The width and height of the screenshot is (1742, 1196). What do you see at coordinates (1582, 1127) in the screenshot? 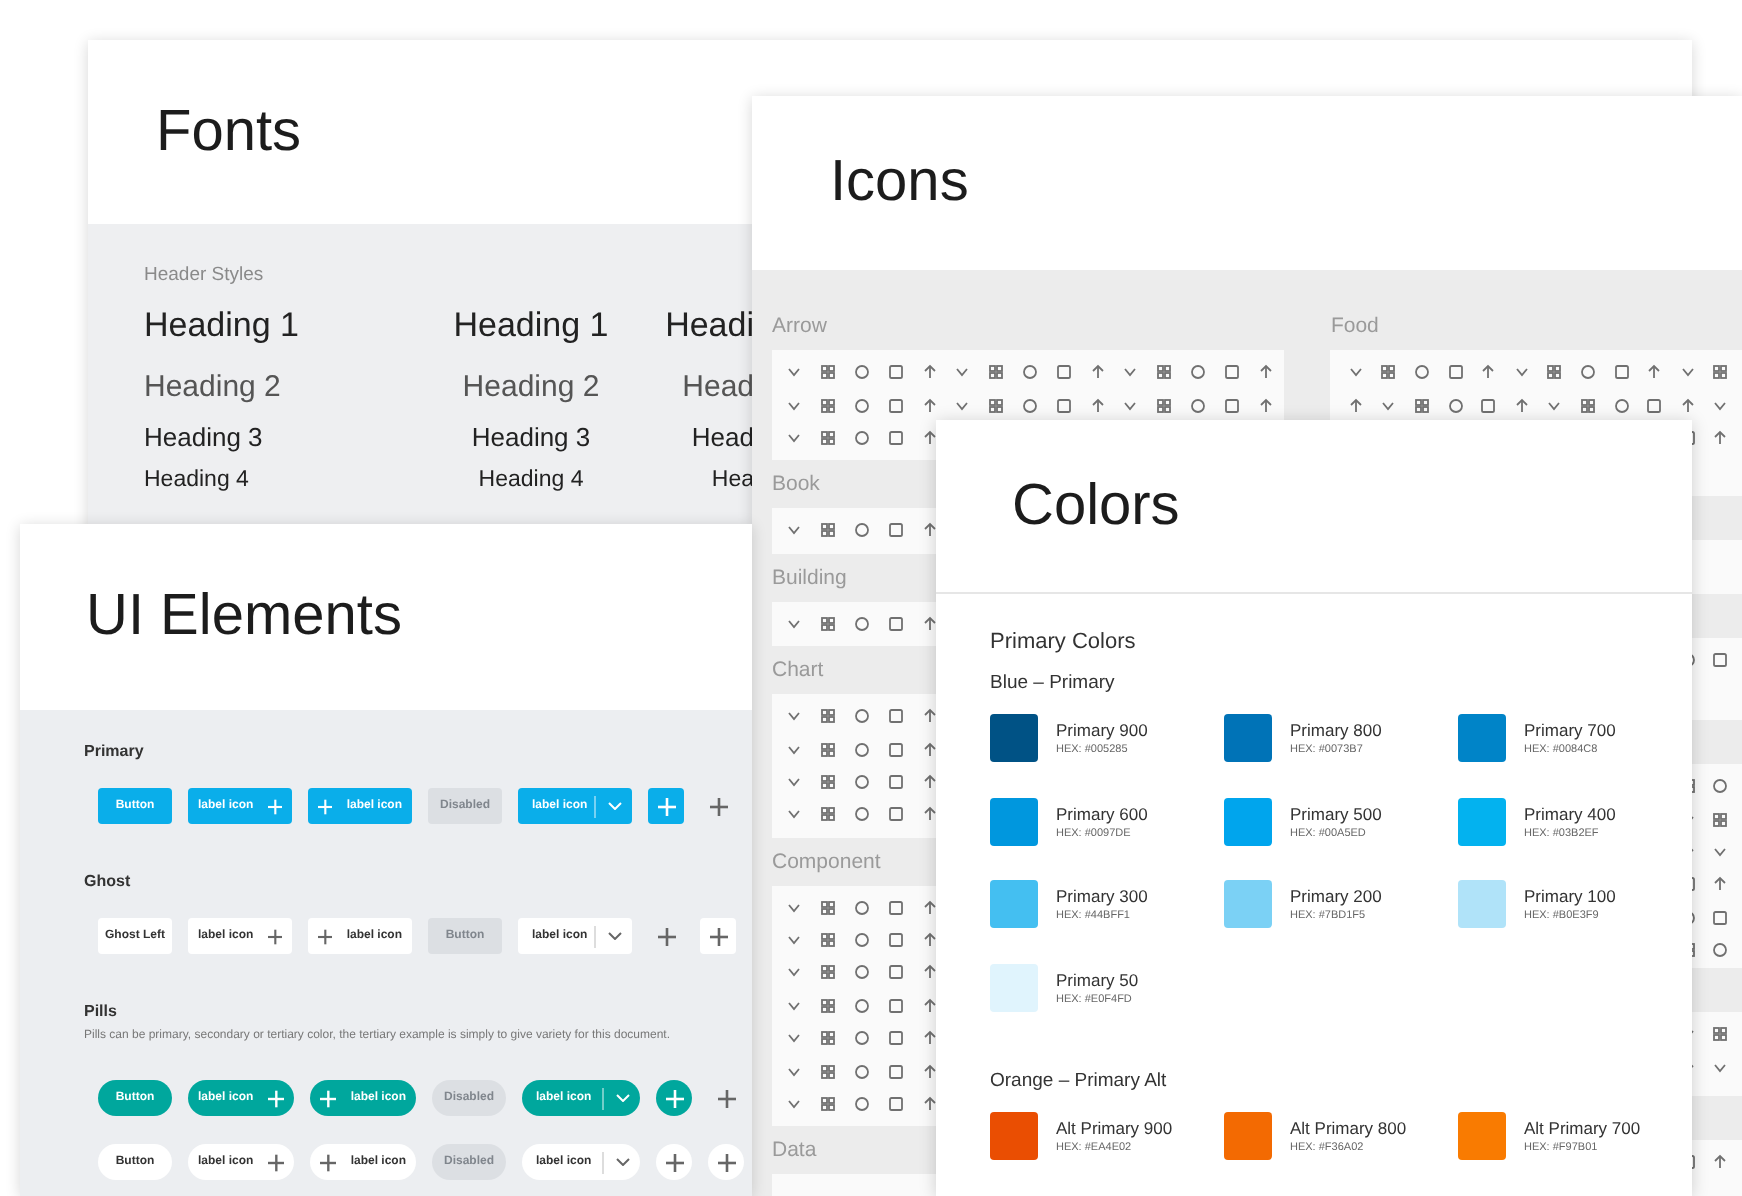
I see `color-name: Alt Primary 700` at bounding box center [1582, 1127].